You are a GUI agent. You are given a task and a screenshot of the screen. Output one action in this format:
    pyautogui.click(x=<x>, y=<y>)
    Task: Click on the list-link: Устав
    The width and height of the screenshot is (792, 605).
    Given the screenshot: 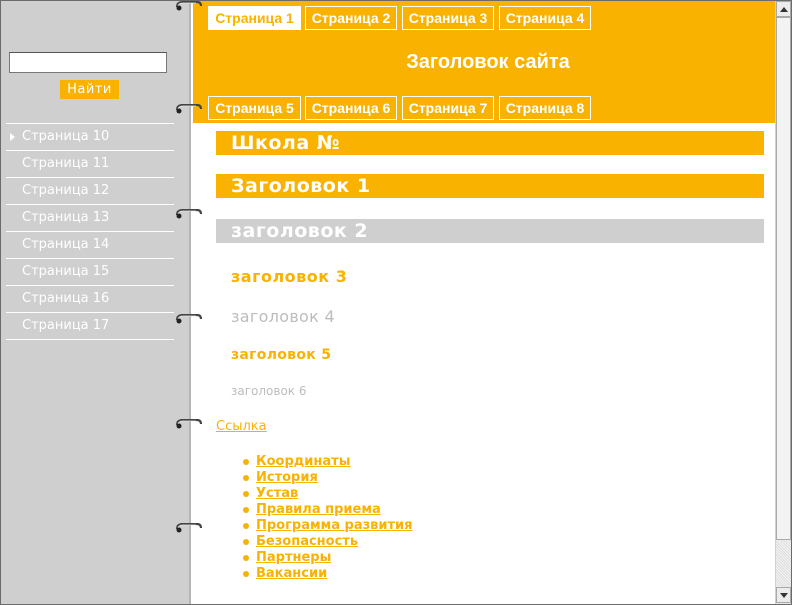 What is the action you would take?
    pyautogui.click(x=277, y=493)
    